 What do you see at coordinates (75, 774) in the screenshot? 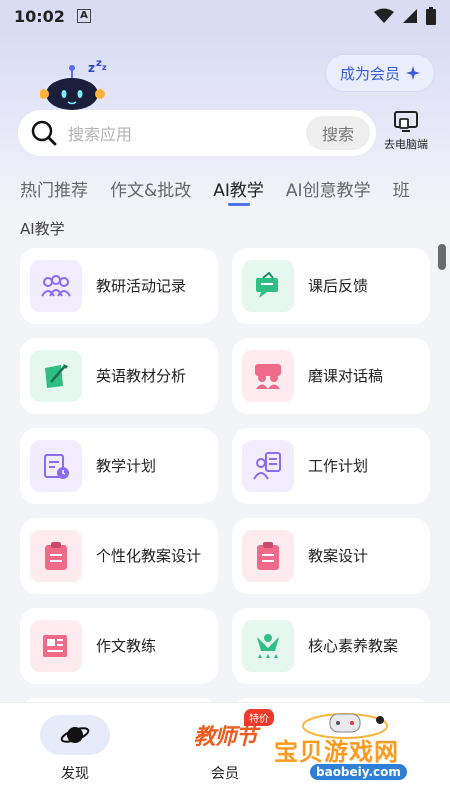
I see `nav-discover-label: 发现` at bounding box center [75, 774].